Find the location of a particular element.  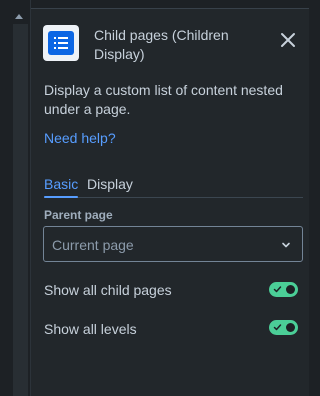

parent-page-label: Parent page is located at coordinates (78, 215).